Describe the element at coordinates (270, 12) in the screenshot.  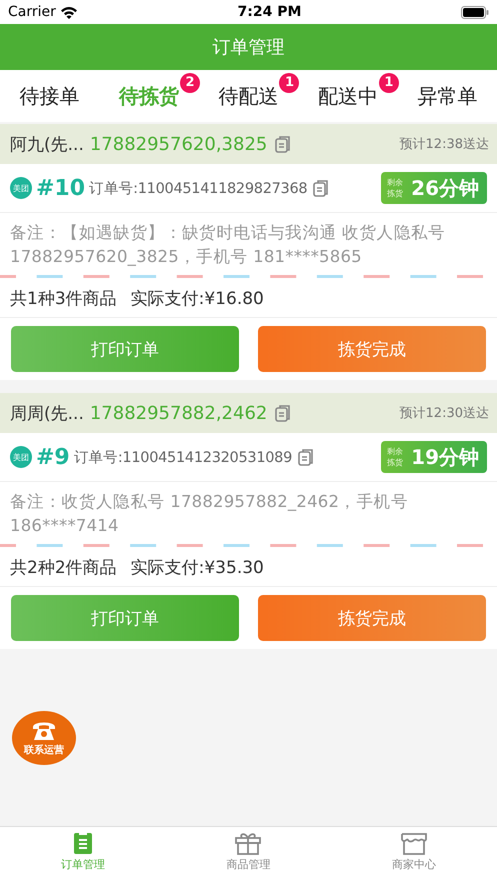
I see `clock-time: 7:24 PM` at that location.